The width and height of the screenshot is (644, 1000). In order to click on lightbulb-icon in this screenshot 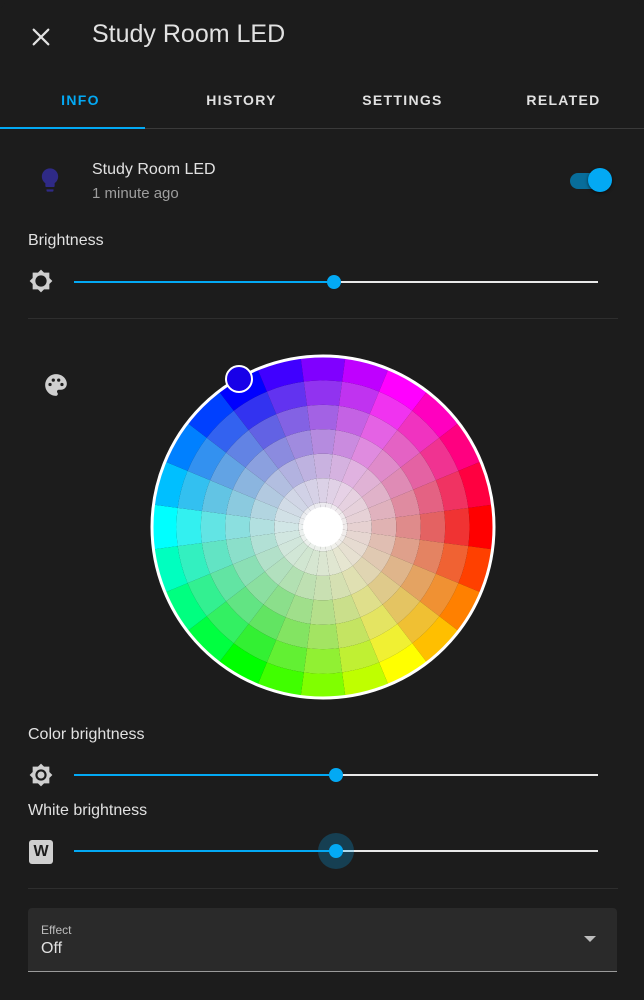, I will do `click(50, 180)`.